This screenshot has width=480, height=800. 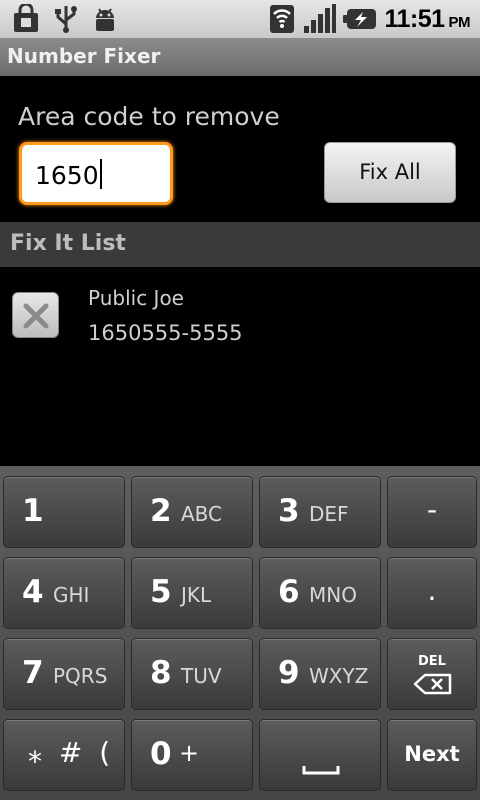 I want to click on key-symbol: -, so click(x=432, y=509).